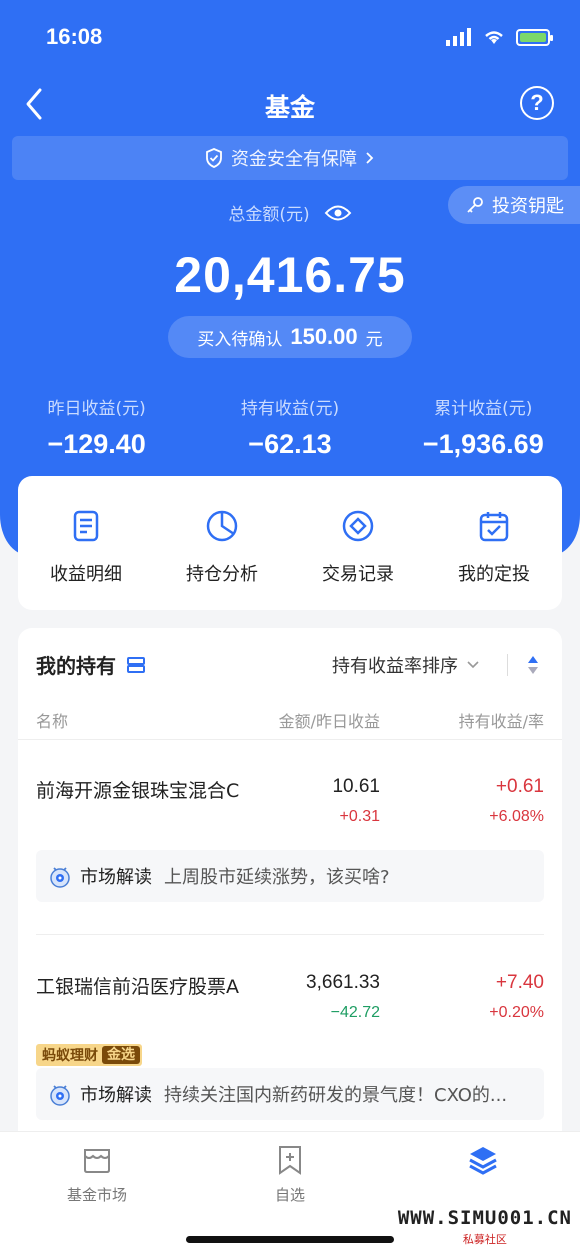 The height and width of the screenshot is (1255, 580). I want to click on sort-order-icon, so click(533, 665).